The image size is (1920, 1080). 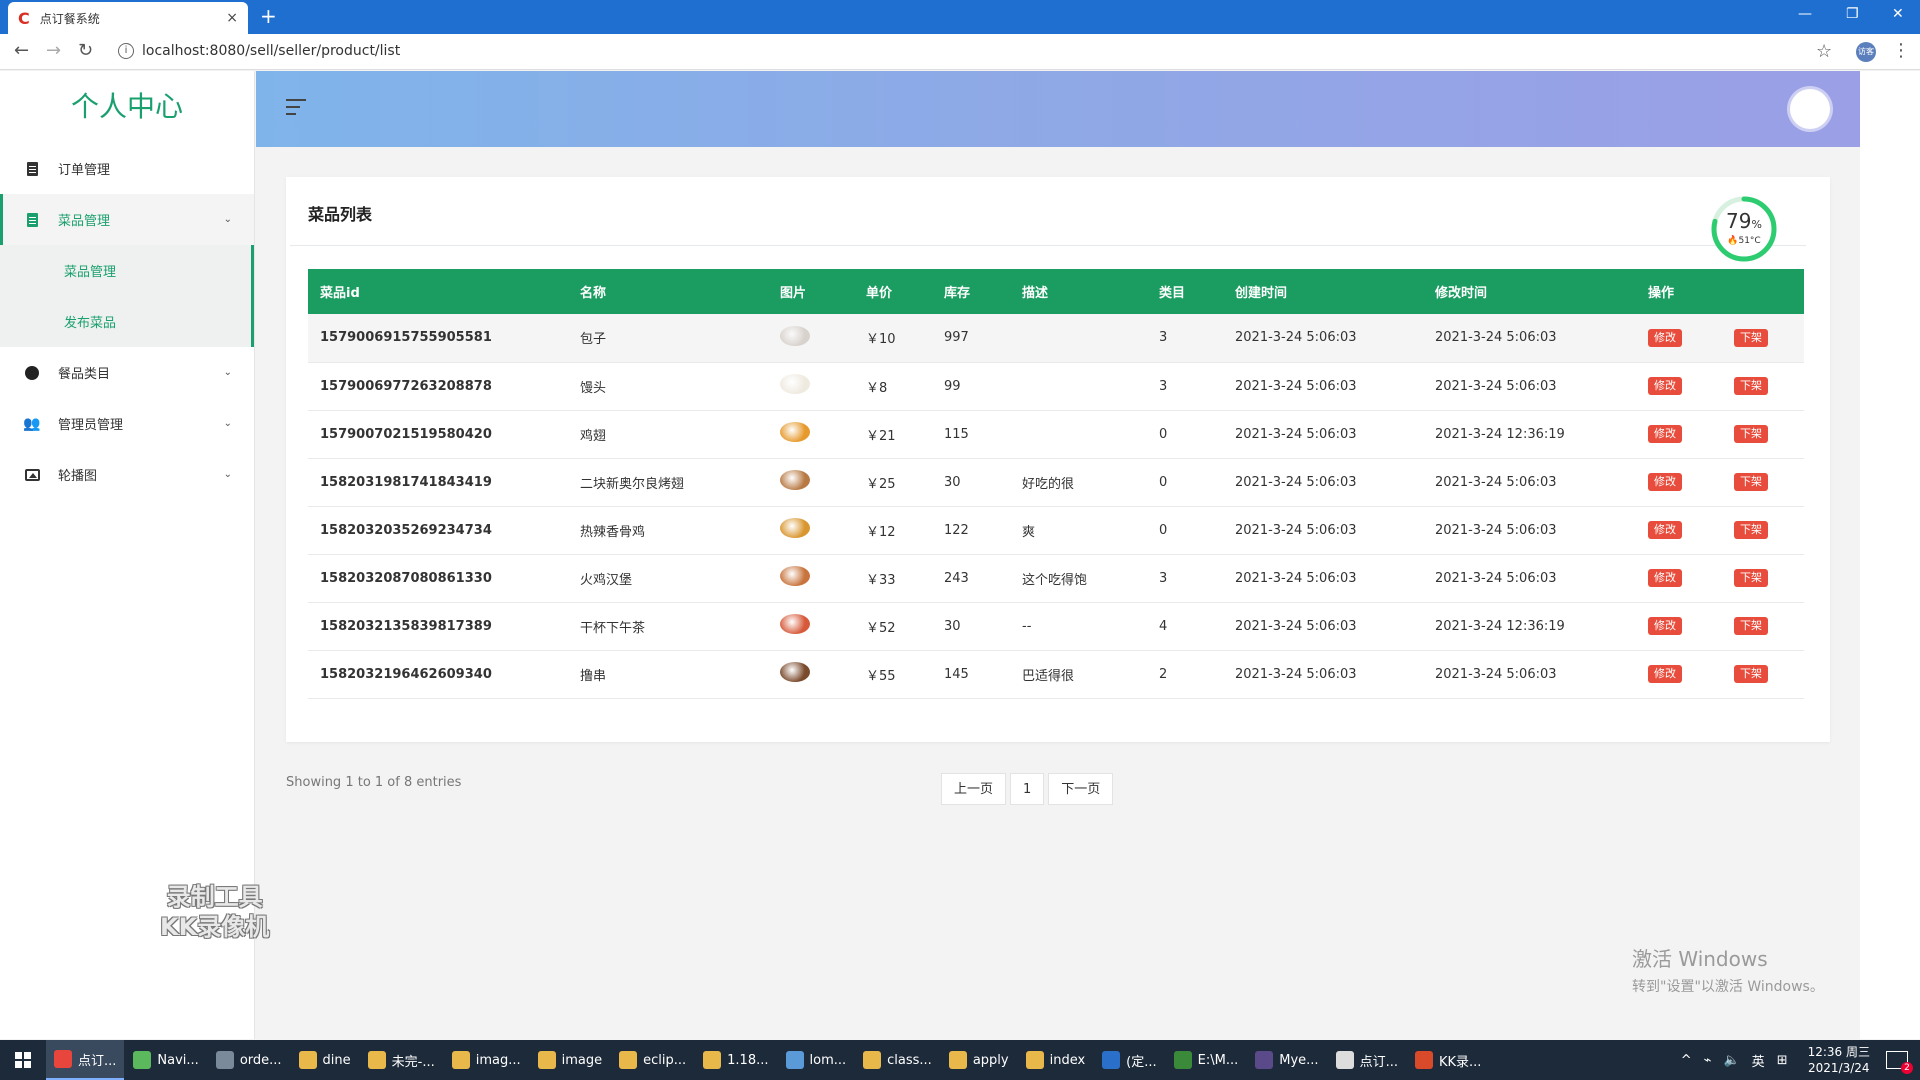 What do you see at coordinates (1797, 1060) in the screenshot?
I see `system-tray: ^ ⌁ 🔈 英 ⊞ 12:36 周三 2021/3/24 2` at bounding box center [1797, 1060].